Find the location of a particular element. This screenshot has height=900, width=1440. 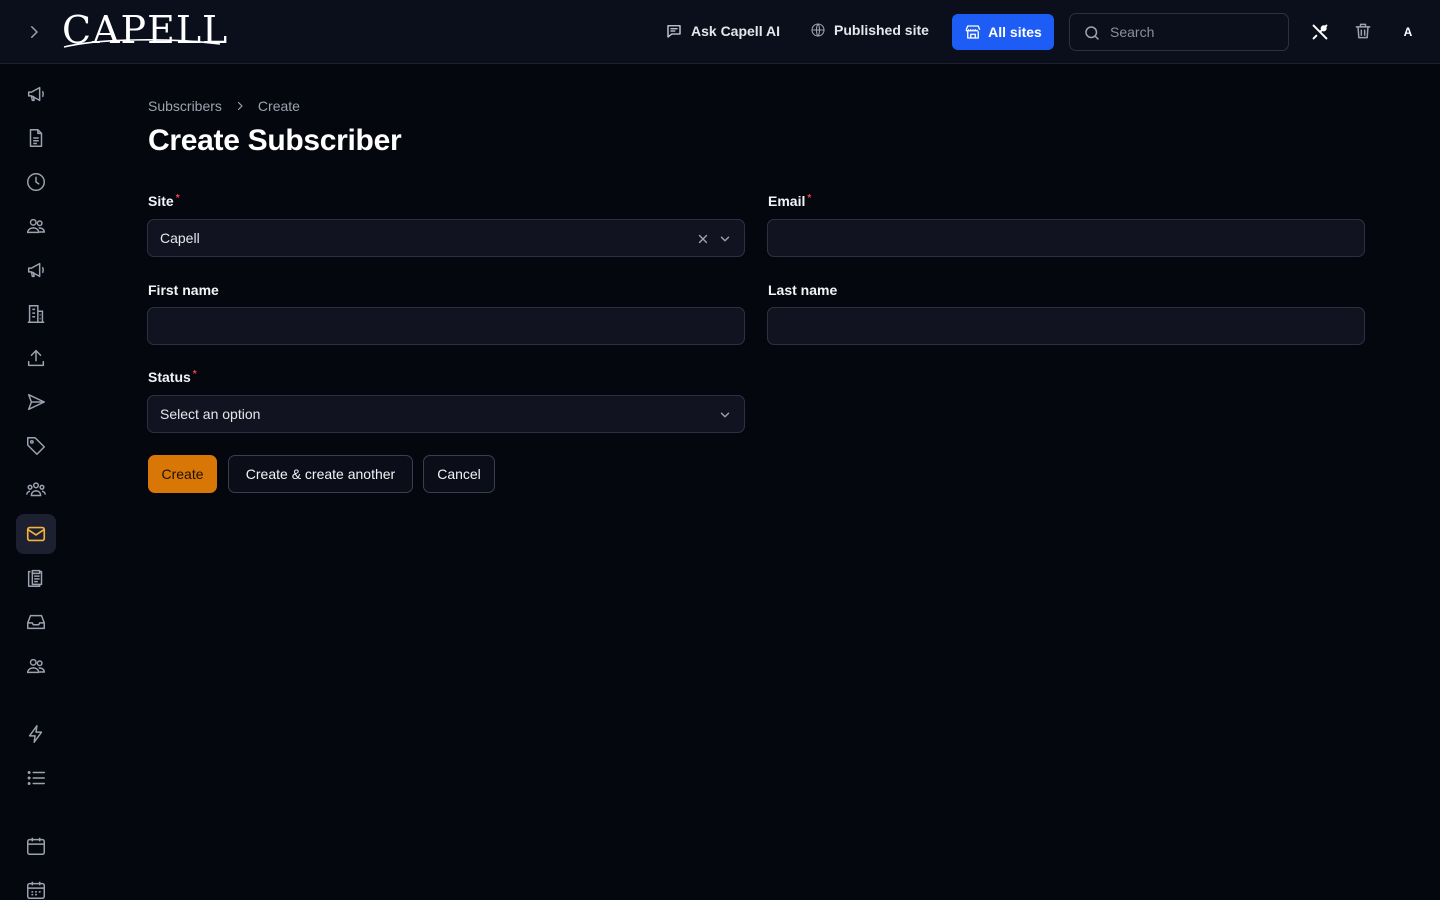

all-sites-button: All sites is located at coordinates (1003, 32).